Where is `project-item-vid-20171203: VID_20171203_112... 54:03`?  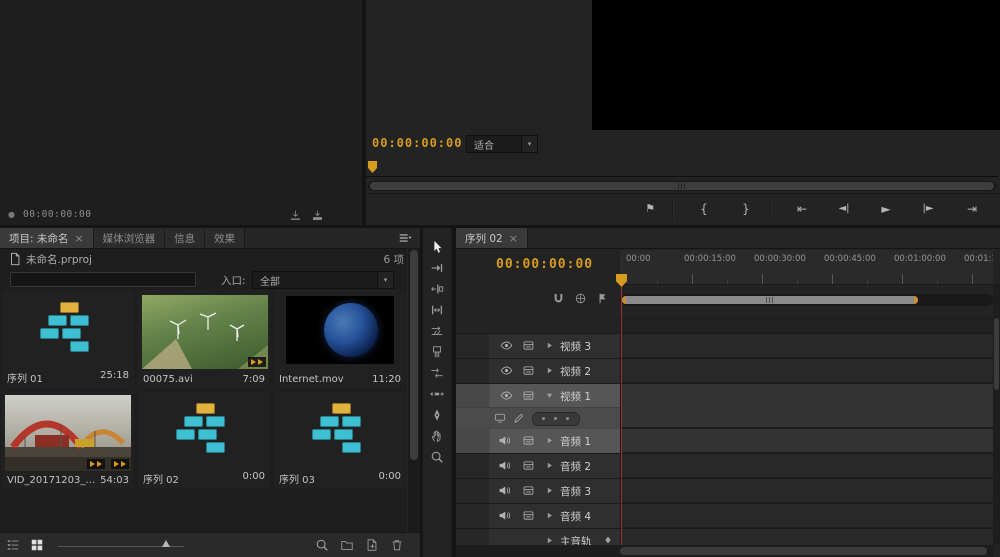 project-item-vid-20171203: VID_20171203_112... 54:03 is located at coordinates (68, 440).